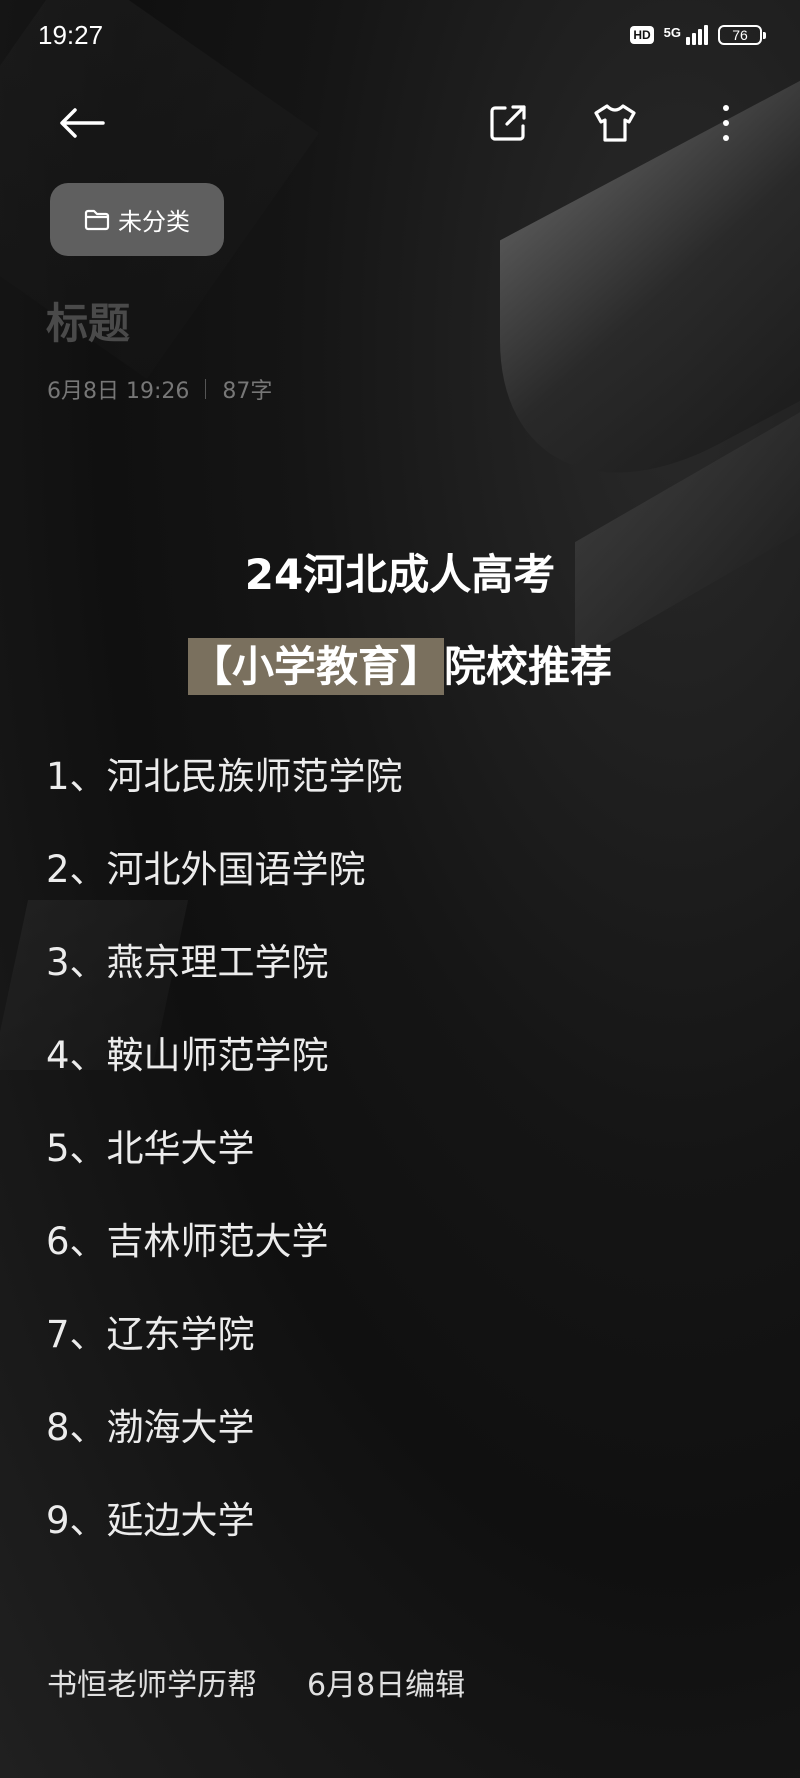 The height and width of the screenshot is (1778, 800). What do you see at coordinates (642, 35) in the screenshot?
I see `hd-badge: HD` at bounding box center [642, 35].